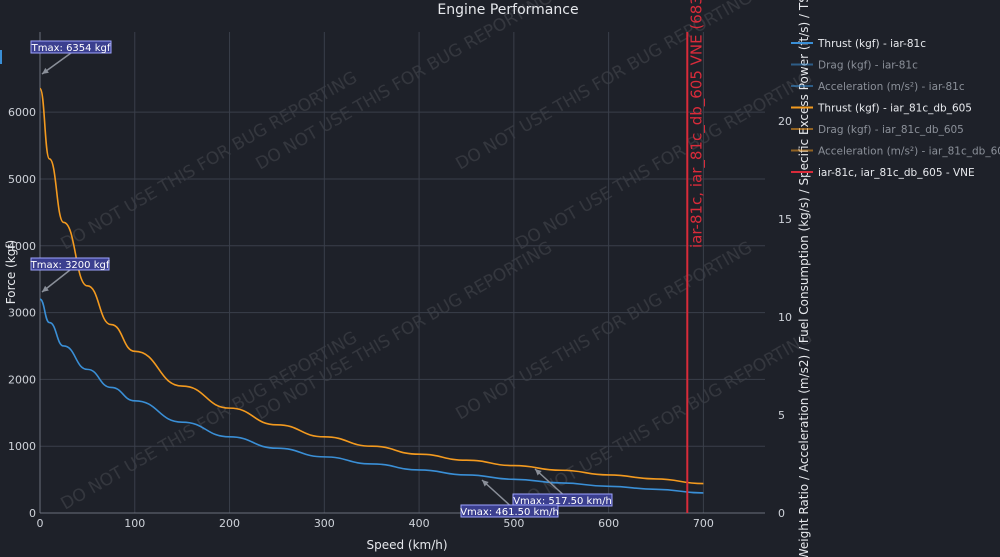  I want to click on legend-item-0: Thrust (kgf) - iar-81c, so click(858, 44).